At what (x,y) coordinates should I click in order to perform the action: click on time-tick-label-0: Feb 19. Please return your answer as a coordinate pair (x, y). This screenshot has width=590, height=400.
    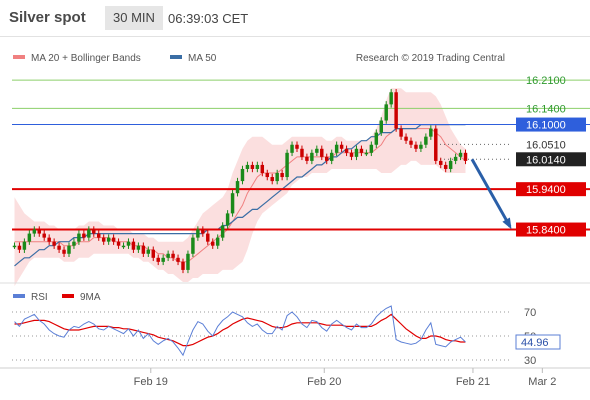
    Looking at the image, I should click on (151, 382).